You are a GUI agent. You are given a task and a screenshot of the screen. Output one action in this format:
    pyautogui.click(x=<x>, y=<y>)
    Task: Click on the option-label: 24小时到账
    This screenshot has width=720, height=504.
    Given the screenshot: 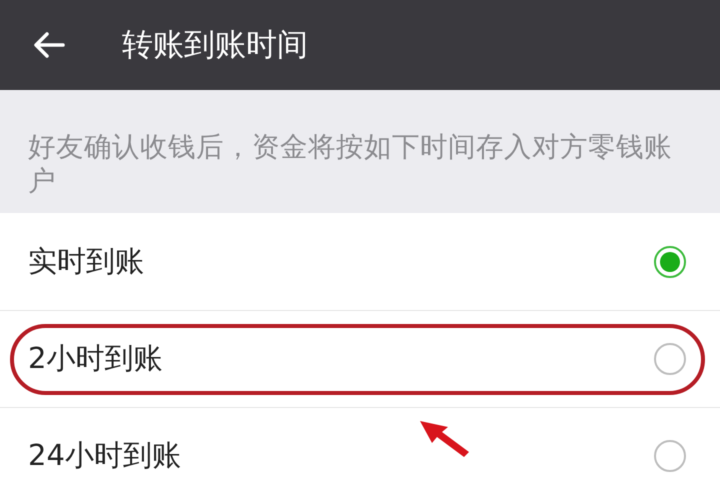 What is the action you would take?
    pyautogui.click(x=104, y=456)
    